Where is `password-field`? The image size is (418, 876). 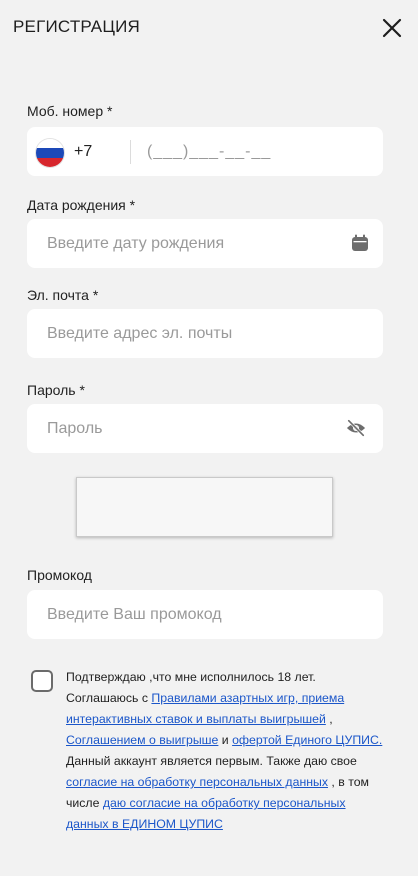 password-field is located at coordinates (205, 428).